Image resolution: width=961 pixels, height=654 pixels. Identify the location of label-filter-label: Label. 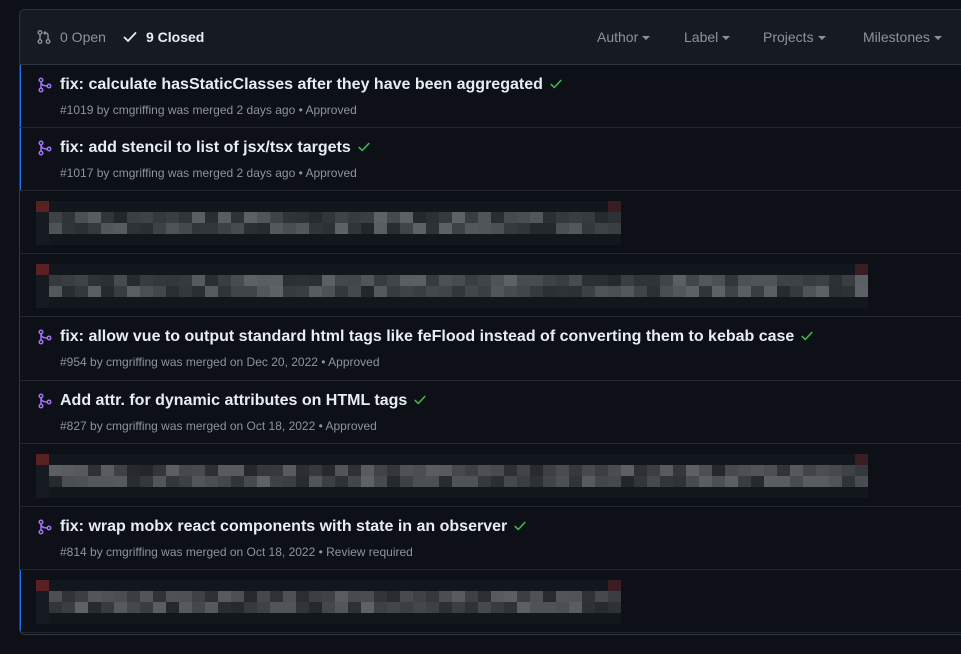
(701, 37).